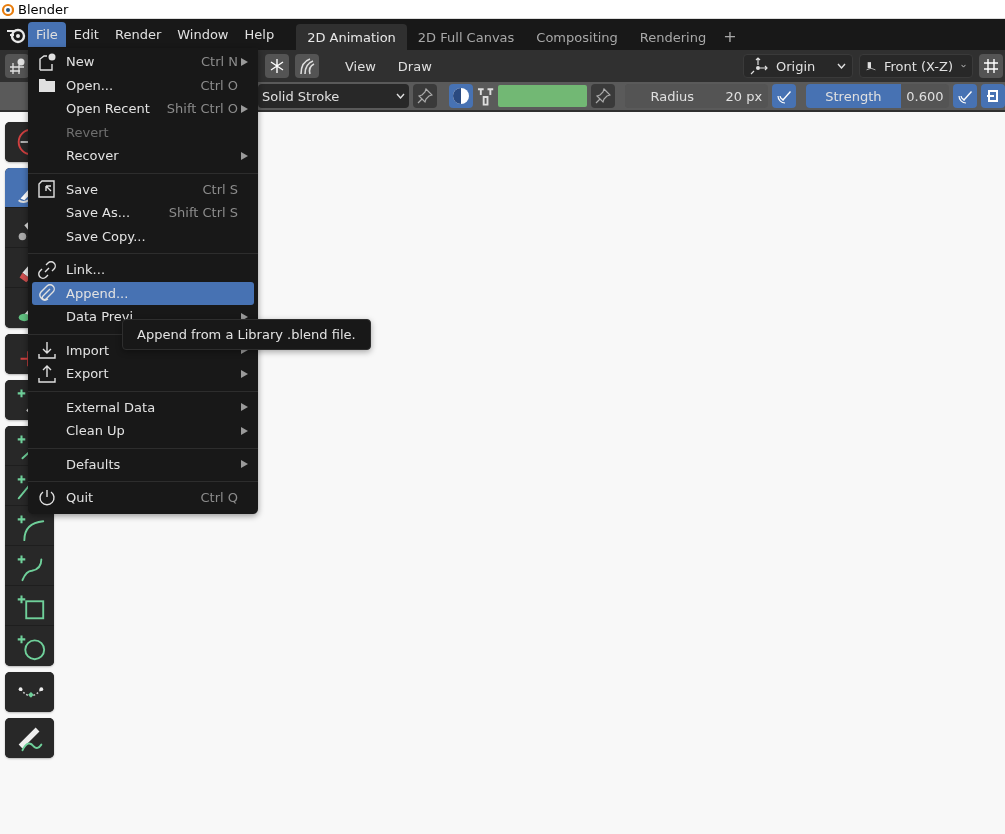  Describe the element at coordinates (877, 96) in the screenshot. I see `strength-field: Strength 0.600` at that location.